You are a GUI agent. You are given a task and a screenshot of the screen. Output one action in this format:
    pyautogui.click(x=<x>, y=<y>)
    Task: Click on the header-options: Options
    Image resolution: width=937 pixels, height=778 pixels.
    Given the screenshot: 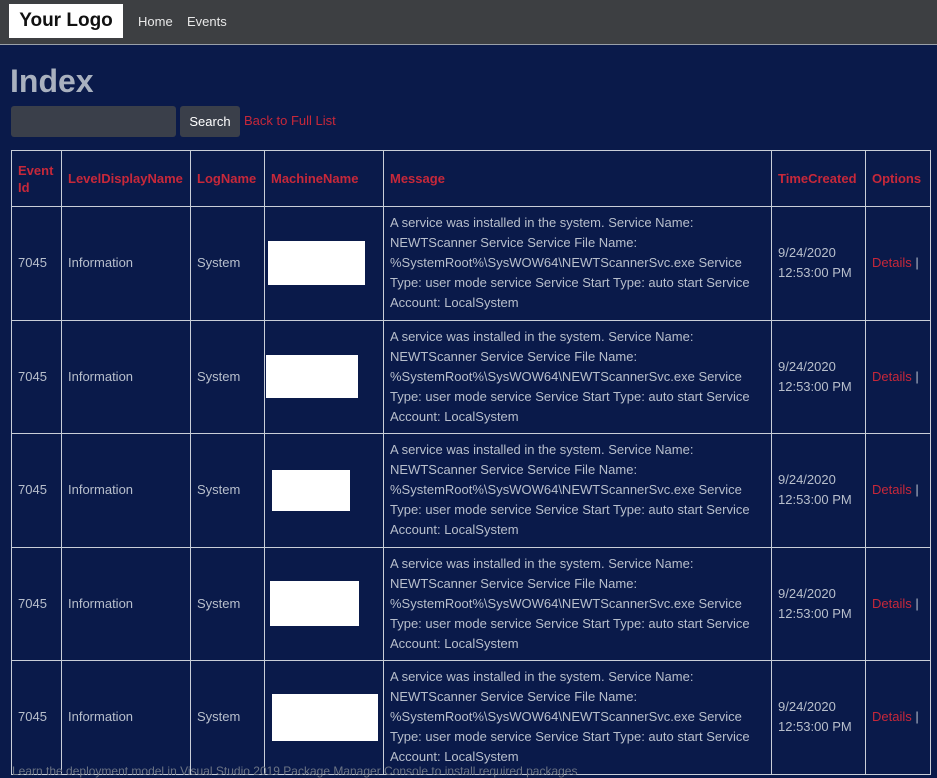 What is the action you would take?
    pyautogui.click(x=898, y=178)
    